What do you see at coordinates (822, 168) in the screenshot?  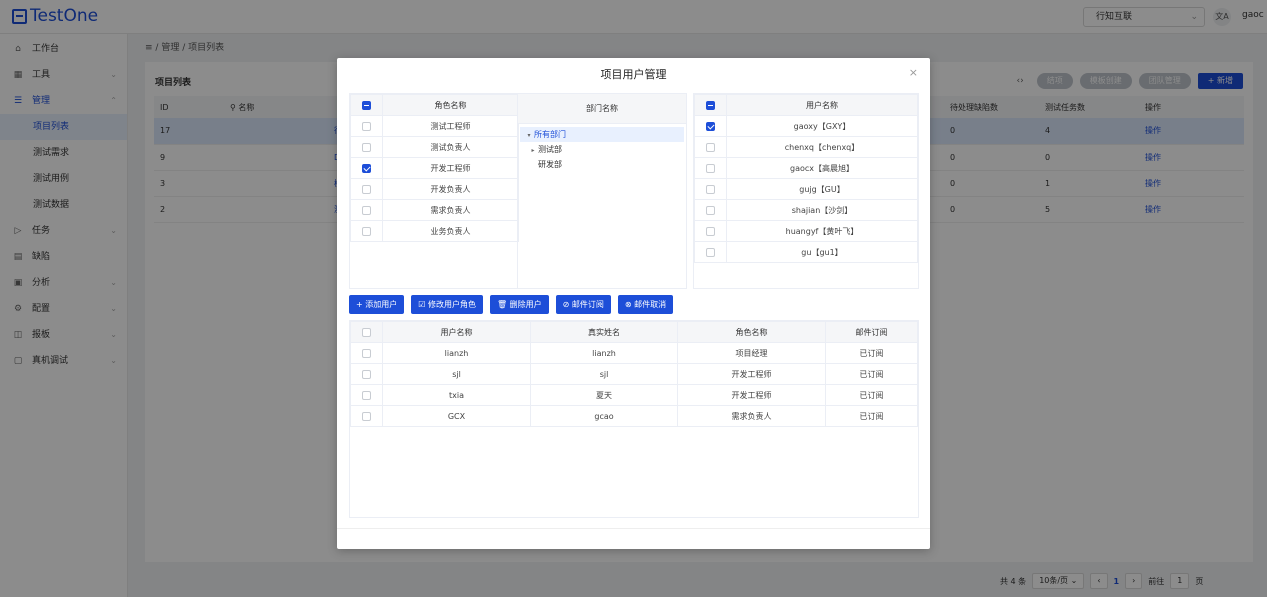 I see `user-name-cell: gaocx【高晨旭】` at bounding box center [822, 168].